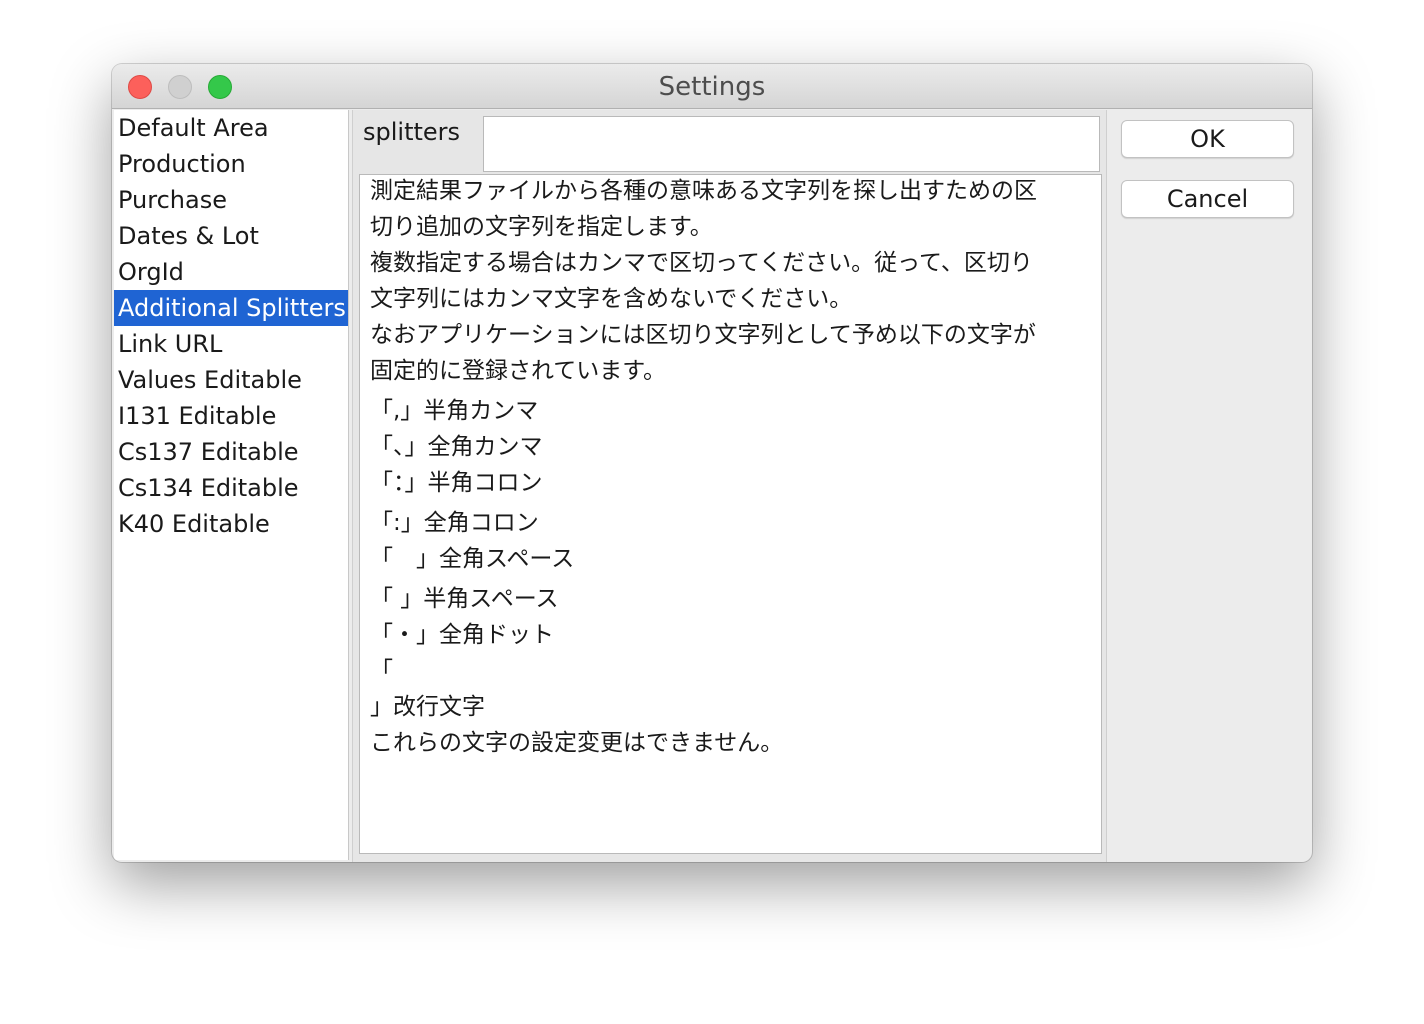 This screenshot has width=1424, height=1024. What do you see at coordinates (701, 263) in the screenshot?
I see `description-line: 複数指定する場合はカンマで区切ってください。従って、区切り` at bounding box center [701, 263].